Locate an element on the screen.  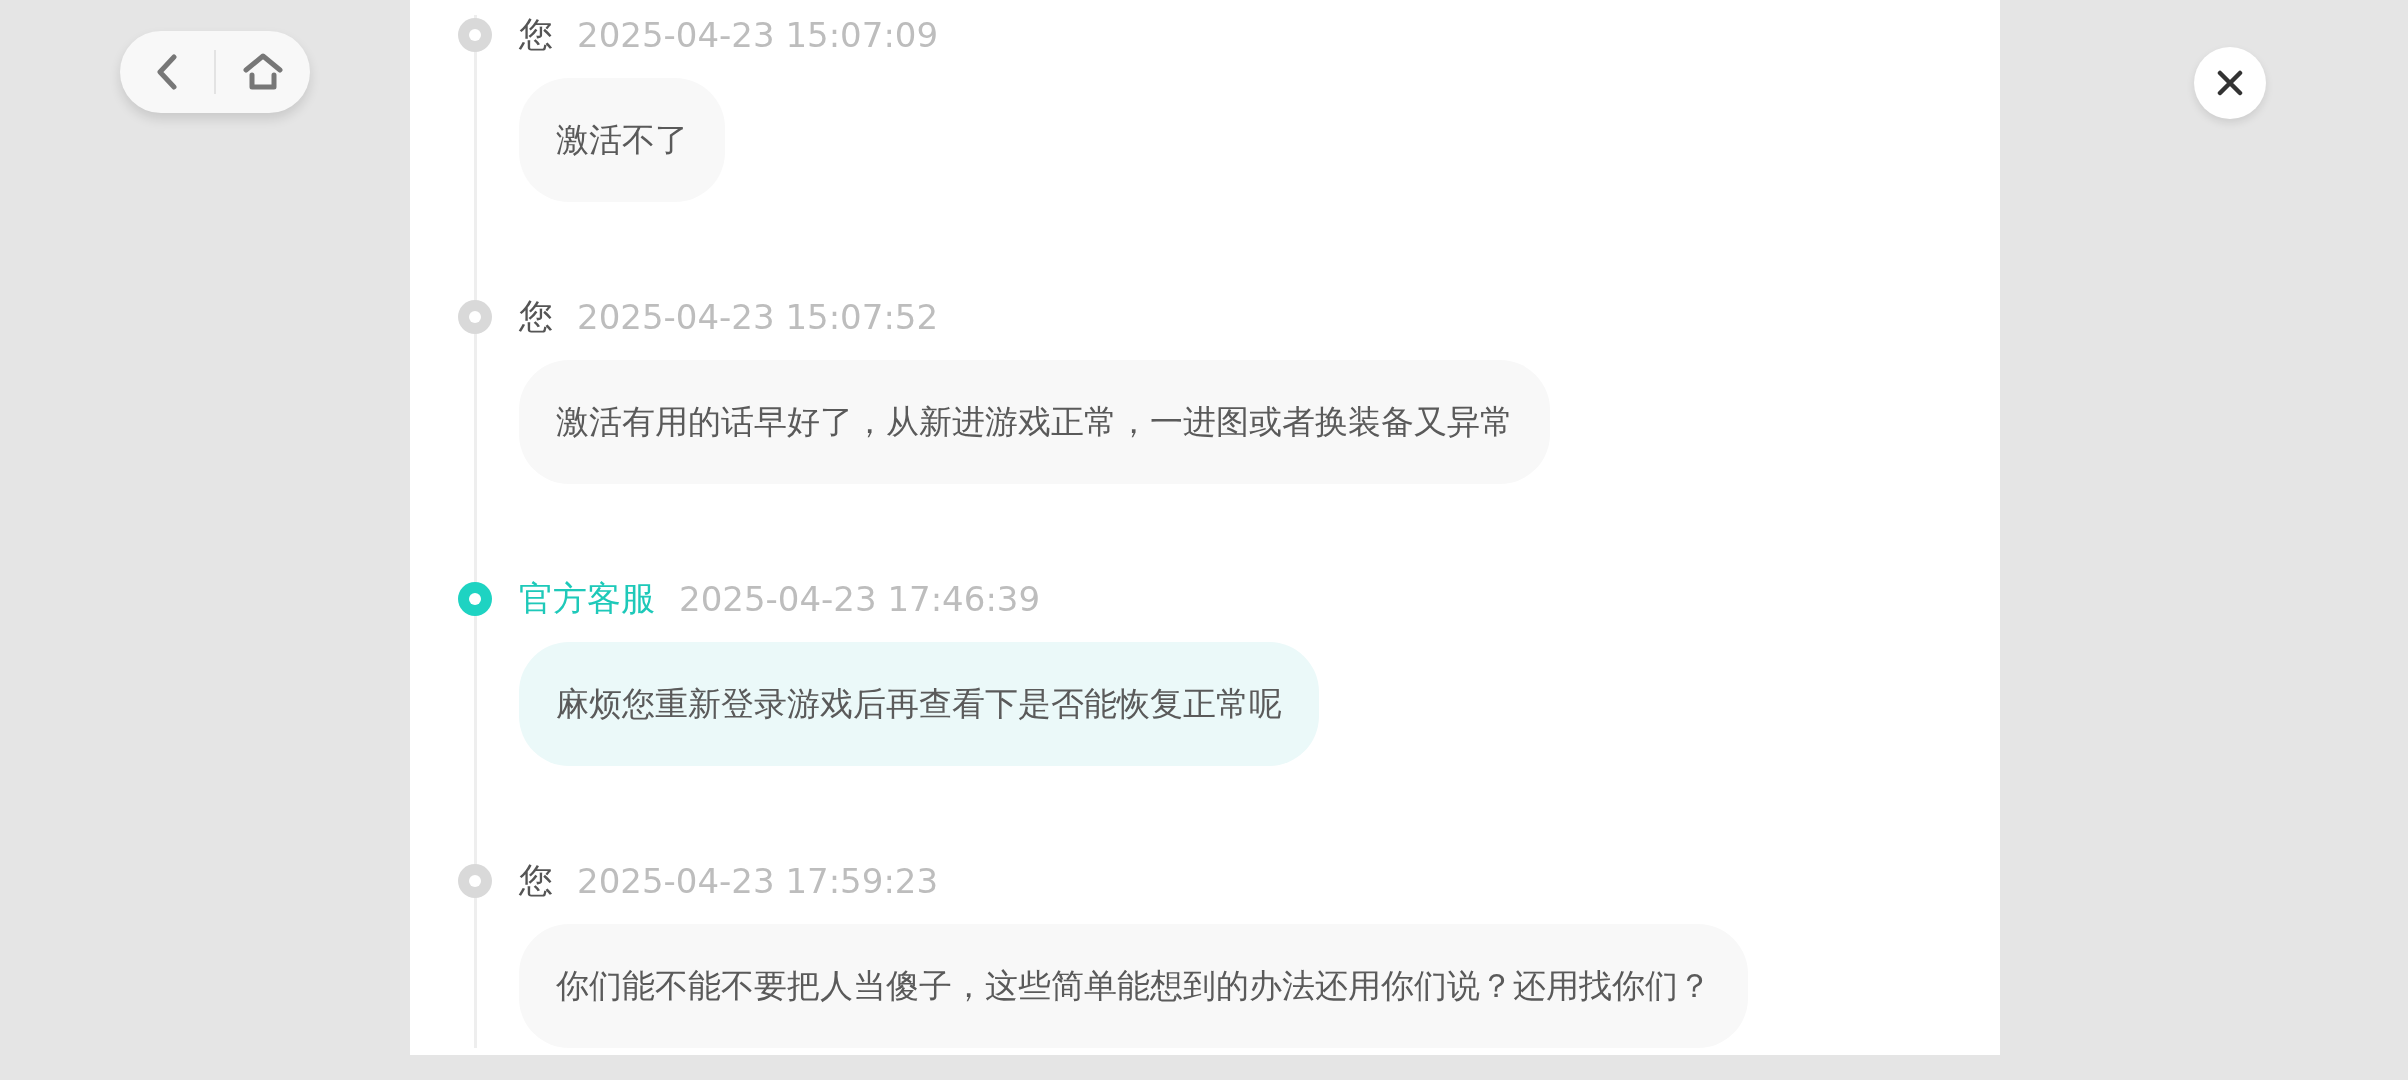
sender-name: 官方客服 is located at coordinates (587, 598).